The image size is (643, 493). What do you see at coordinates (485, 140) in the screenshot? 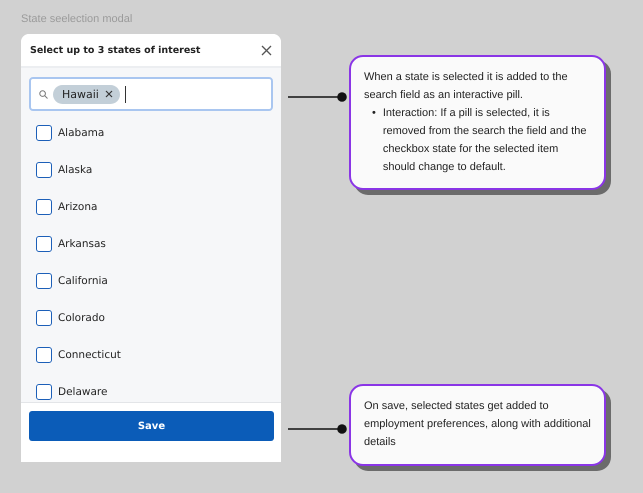
I see `annotation-bullet: Interaction: If a pill is selected, it is removed from the search the field and the checkbox state for the selected item should change to default.` at bounding box center [485, 140].